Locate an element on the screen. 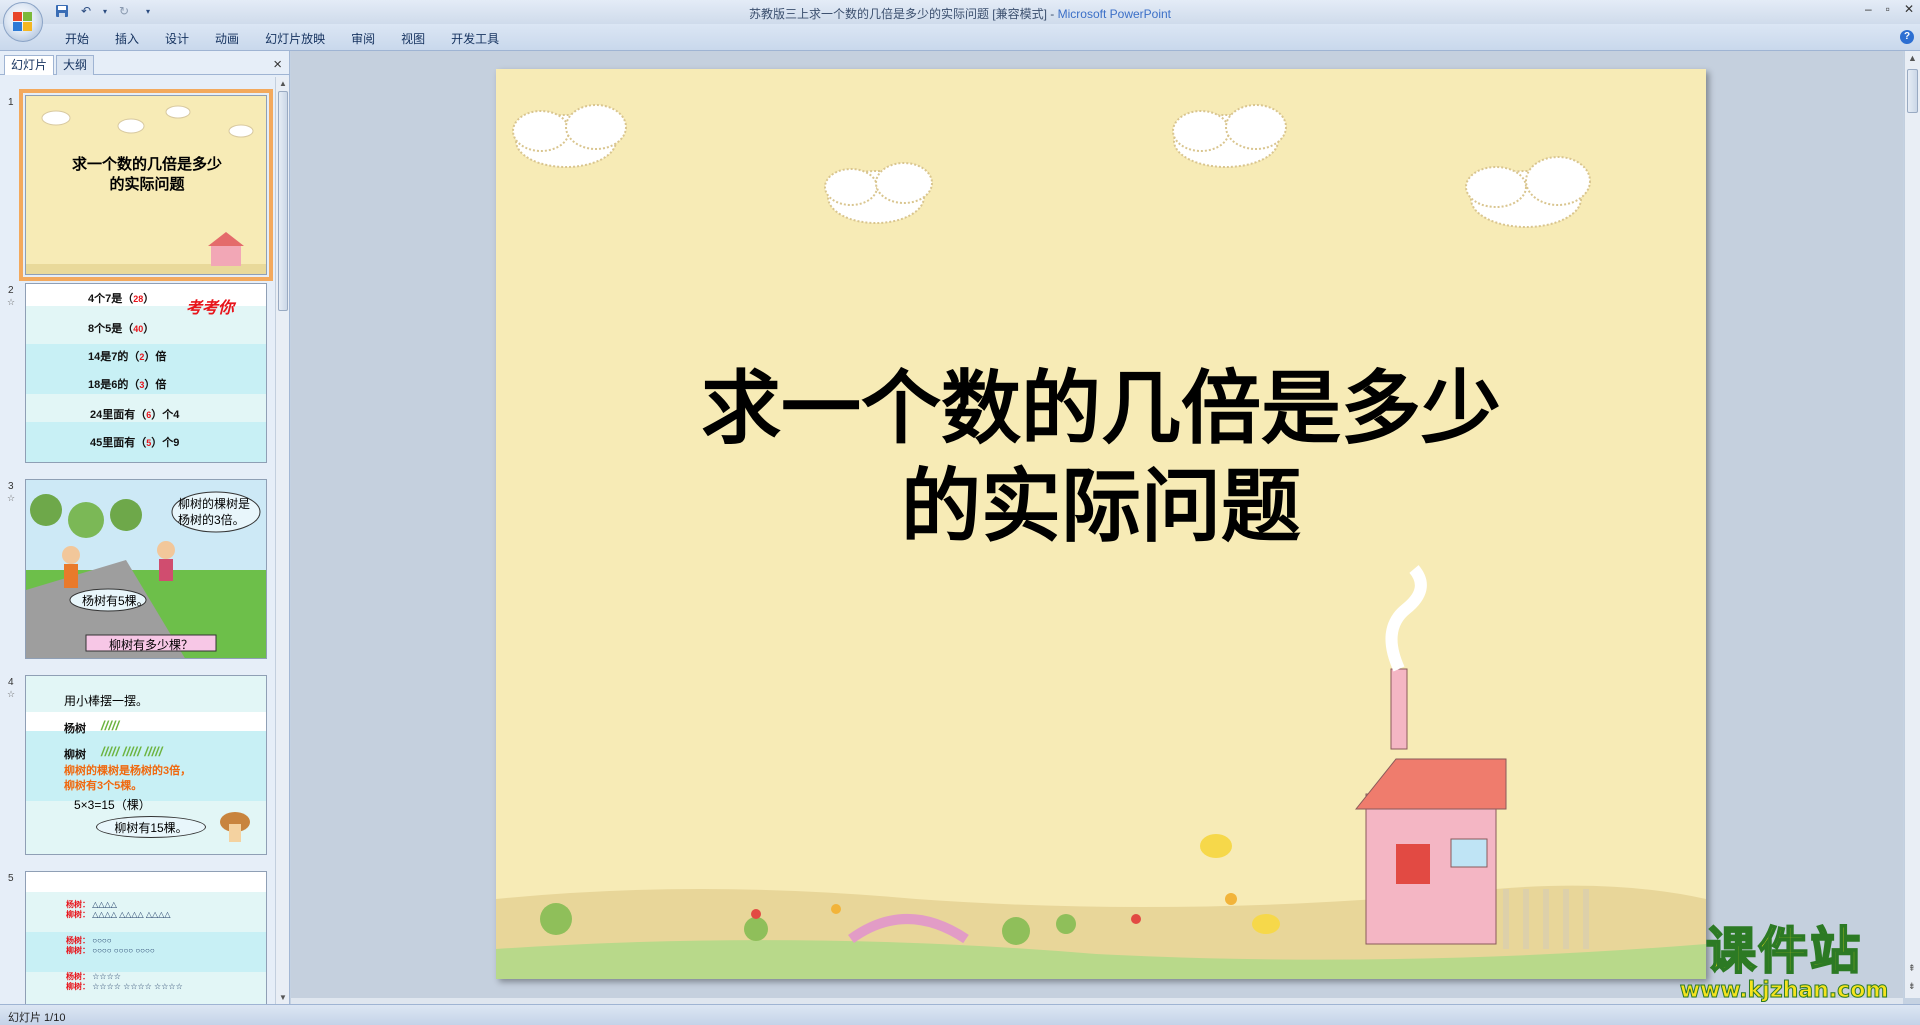 The image size is (1920, 1025). minimize-icon: – is located at coordinates (1868, 9).